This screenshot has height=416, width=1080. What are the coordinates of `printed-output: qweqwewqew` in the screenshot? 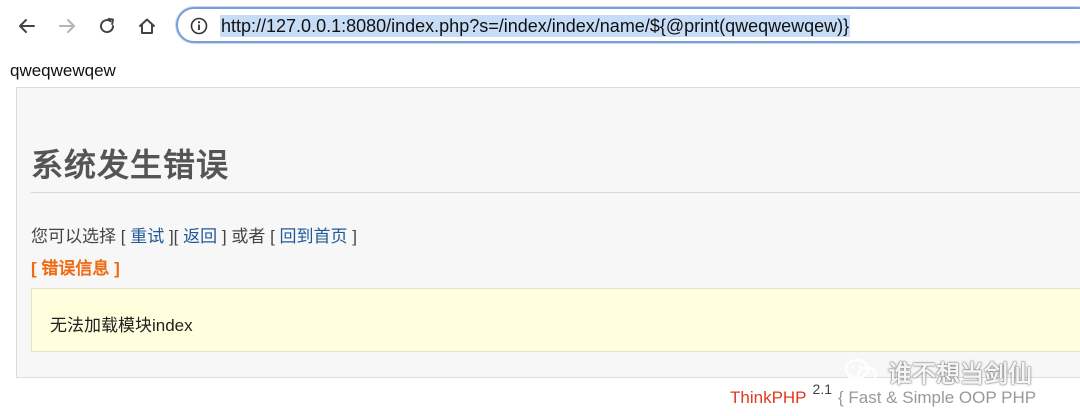 It's located at (63, 70).